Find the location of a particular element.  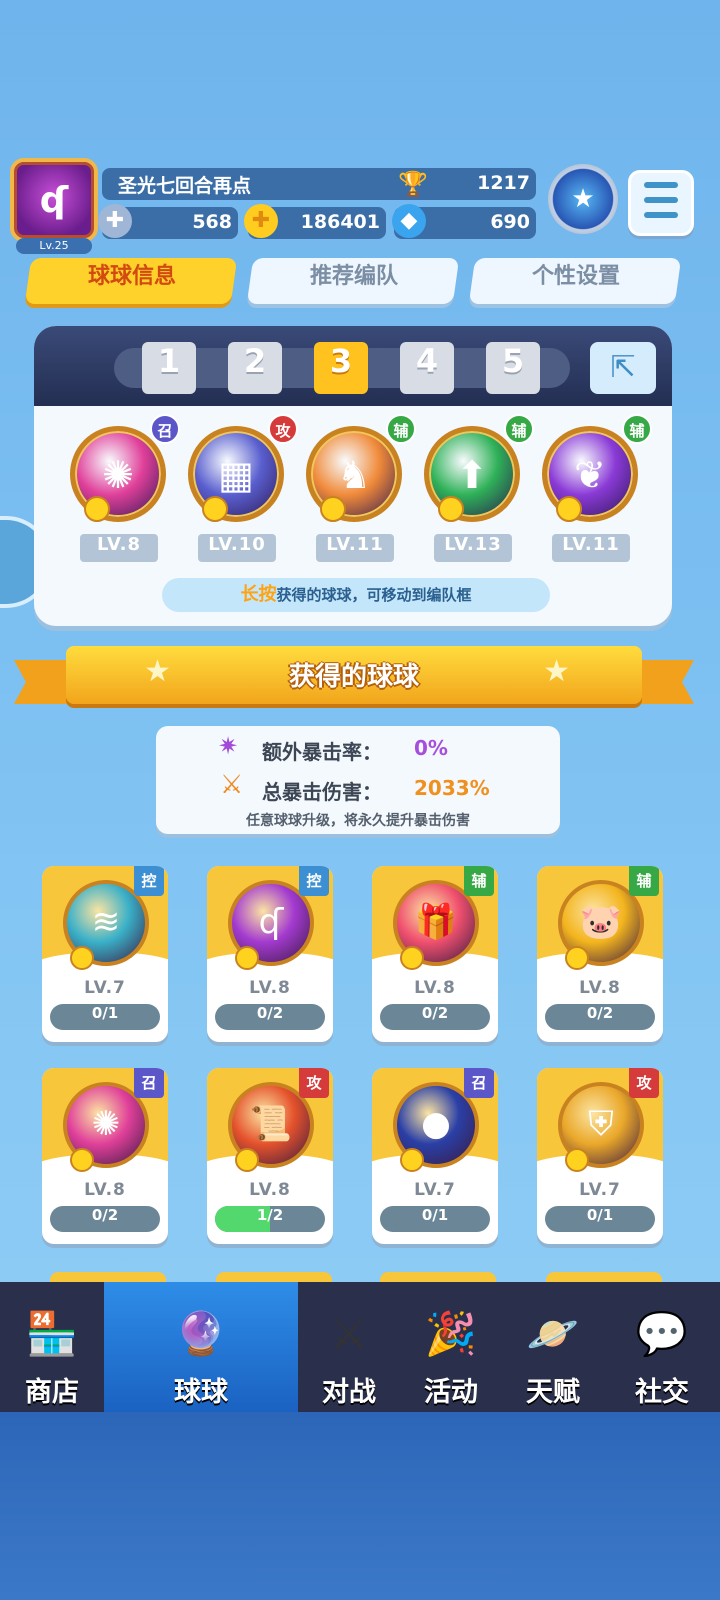

trophy-icon: 🏆 is located at coordinates (413, 184).